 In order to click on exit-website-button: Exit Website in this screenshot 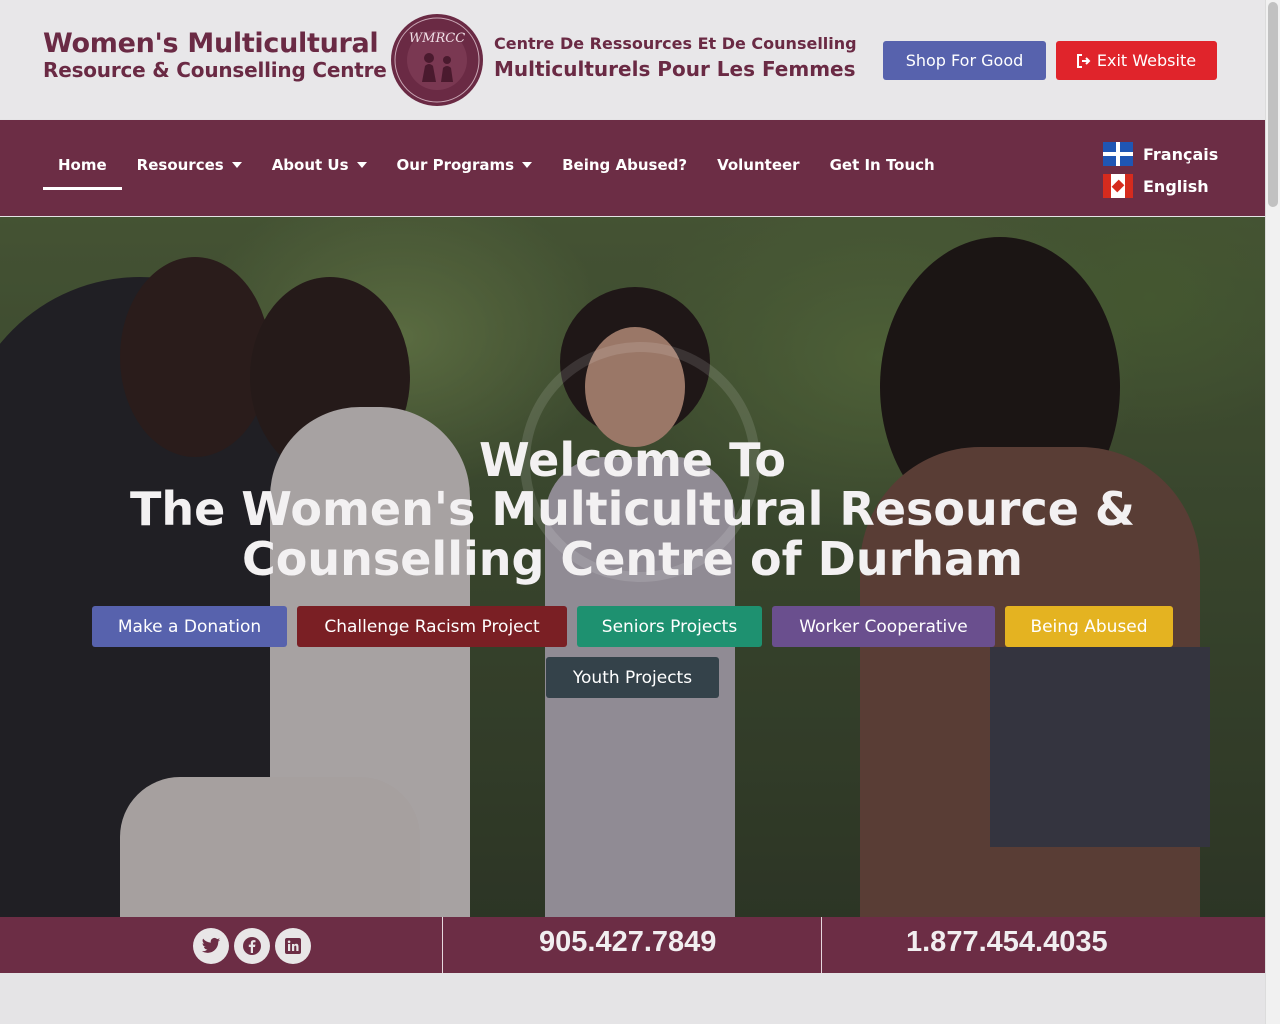, I will do `click(1136, 60)`.